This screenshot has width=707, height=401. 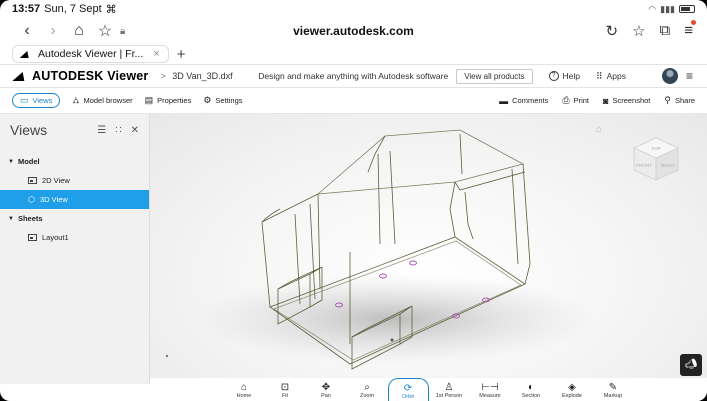 I want to click on tree-item-label: Layout1, so click(x=55, y=237).